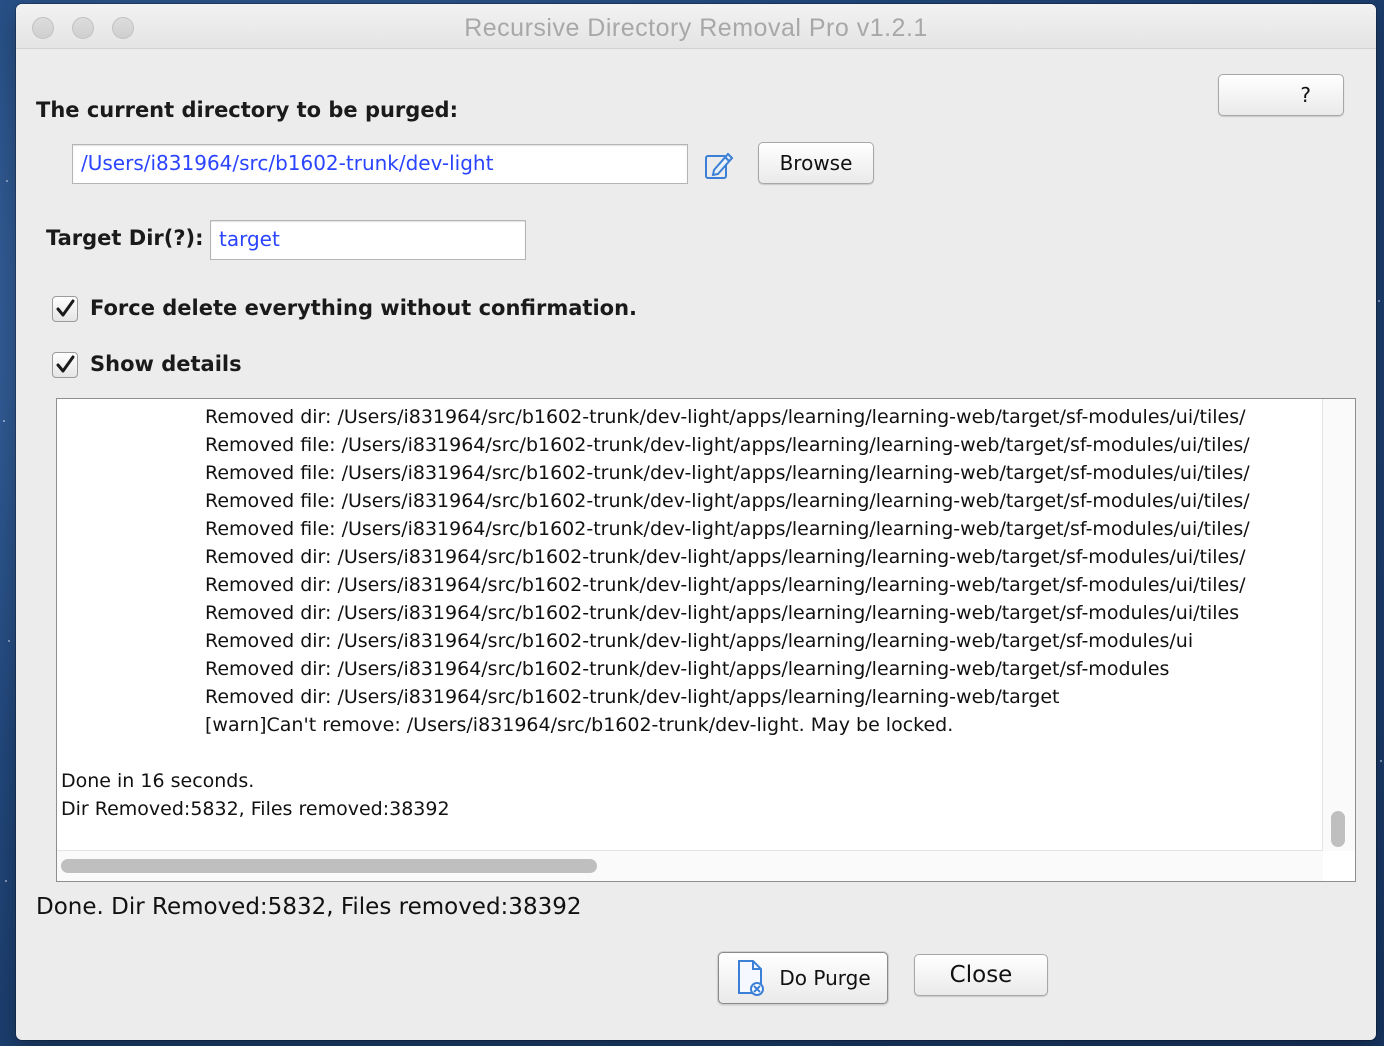 The height and width of the screenshot is (1046, 1384). What do you see at coordinates (719, 165) in the screenshot?
I see `edit-icon` at bounding box center [719, 165].